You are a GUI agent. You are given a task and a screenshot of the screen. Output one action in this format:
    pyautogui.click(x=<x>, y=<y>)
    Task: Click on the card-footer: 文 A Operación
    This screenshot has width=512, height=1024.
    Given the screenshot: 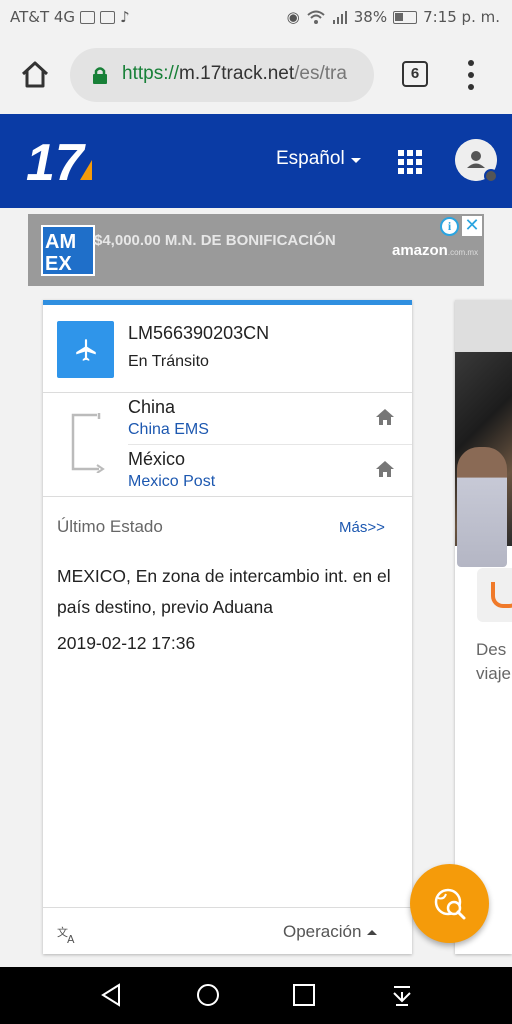 What is the action you would take?
    pyautogui.click(x=227, y=933)
    